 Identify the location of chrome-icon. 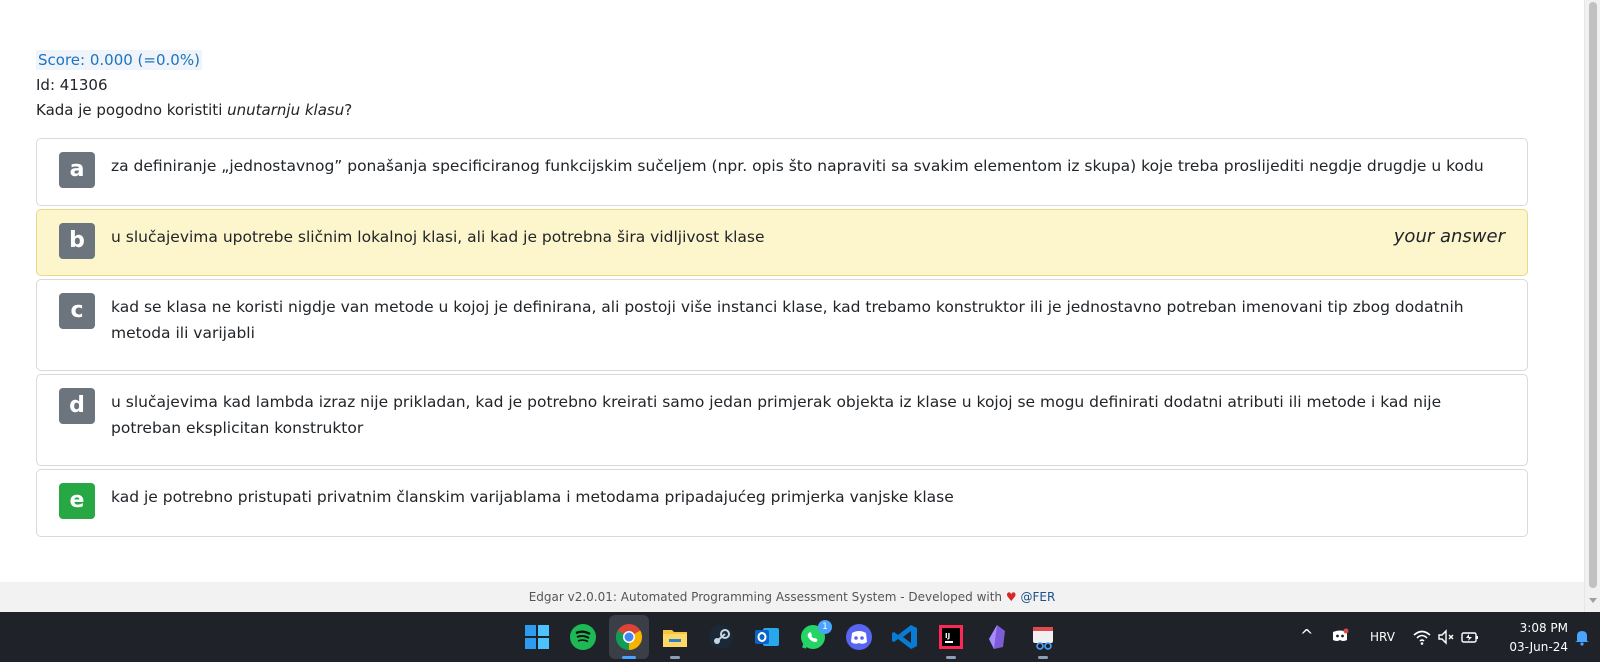
(629, 637).